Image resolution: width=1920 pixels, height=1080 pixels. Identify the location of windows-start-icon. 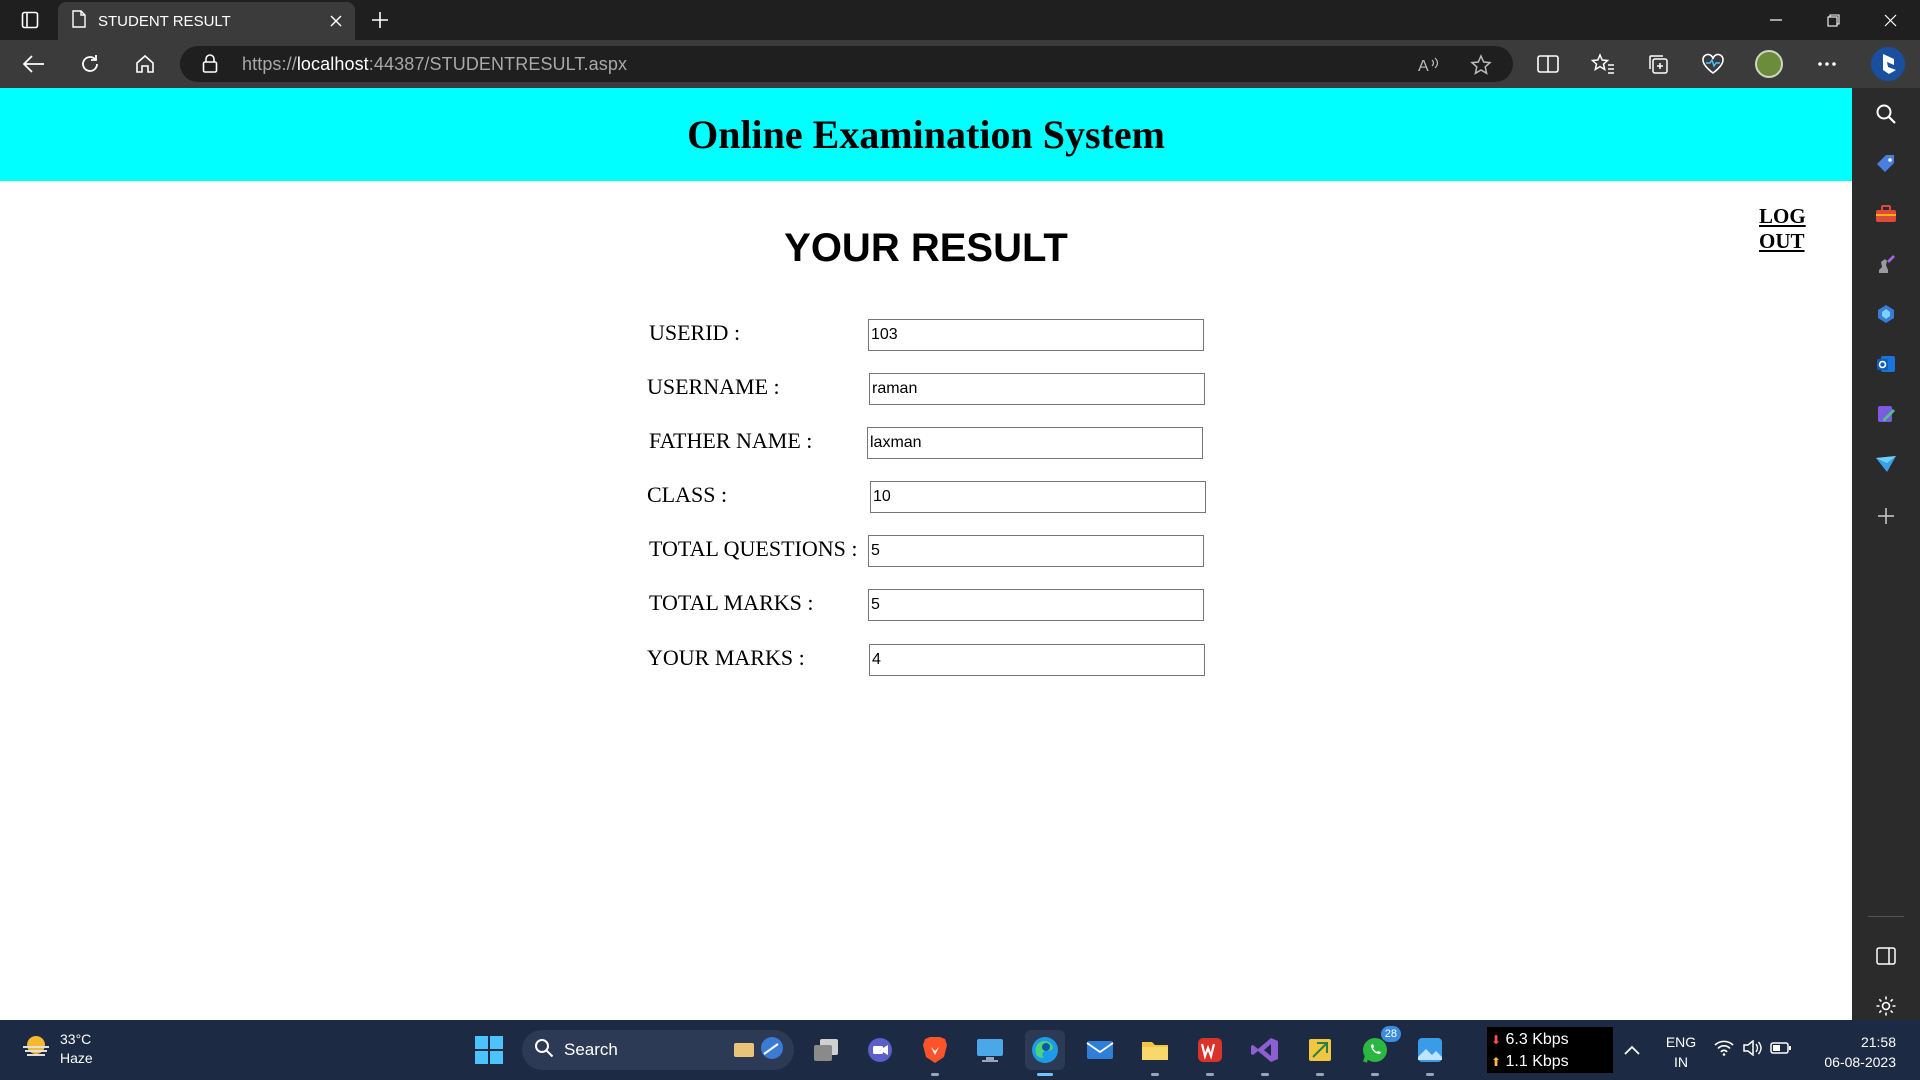
(489, 1050).